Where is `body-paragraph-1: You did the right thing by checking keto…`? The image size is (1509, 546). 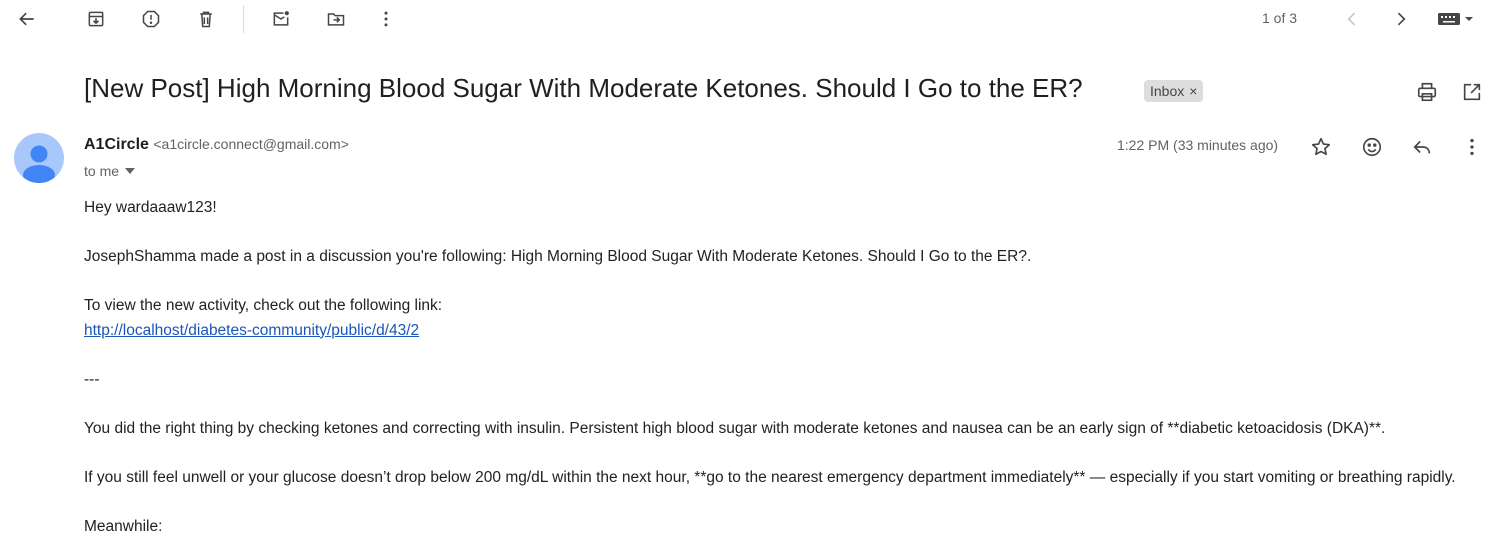 body-paragraph-1: You did the right thing by checking keto… is located at coordinates (735, 428).